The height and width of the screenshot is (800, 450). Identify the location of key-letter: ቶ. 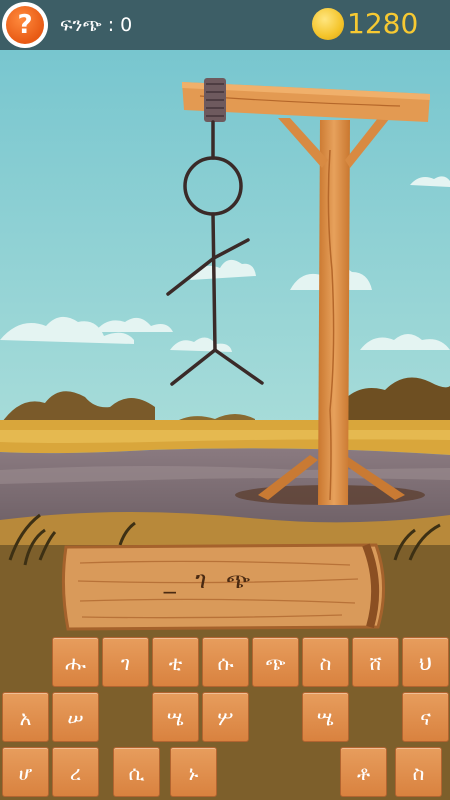
(363, 772).